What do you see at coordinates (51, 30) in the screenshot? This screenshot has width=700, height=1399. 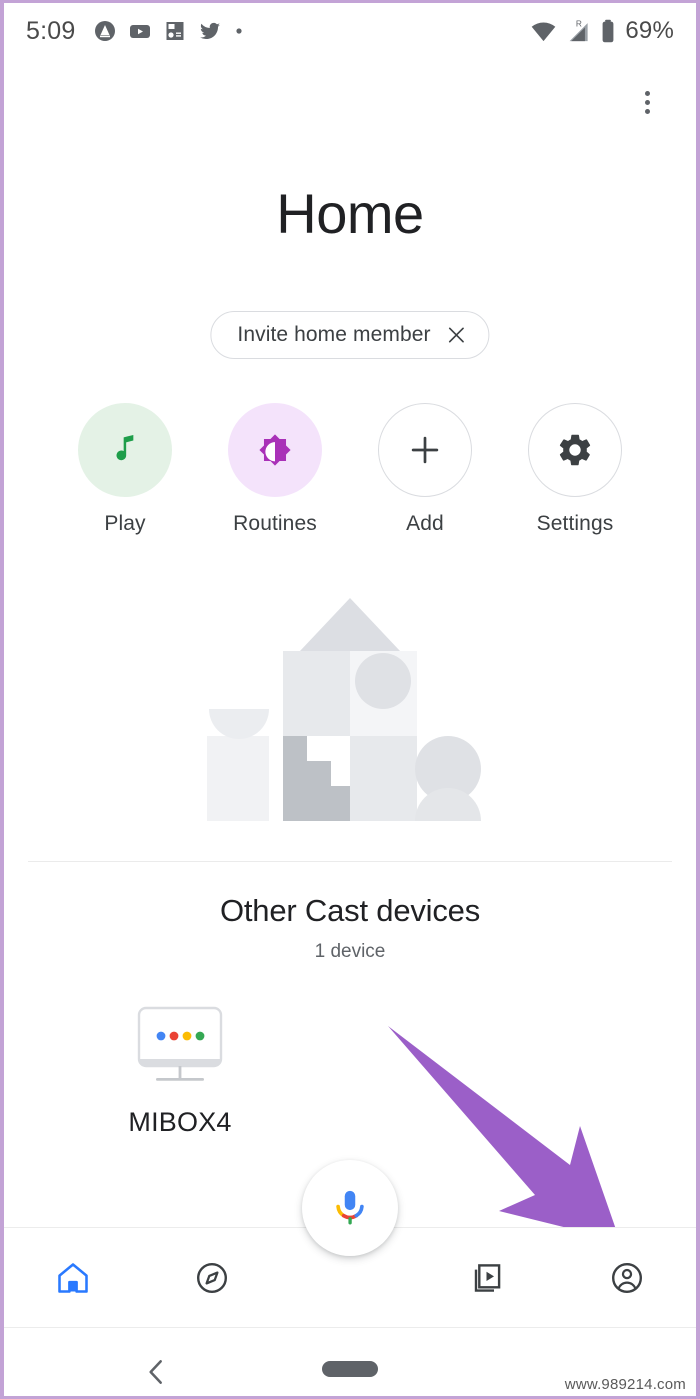 I see `status-bar-clock: 5:09` at bounding box center [51, 30].